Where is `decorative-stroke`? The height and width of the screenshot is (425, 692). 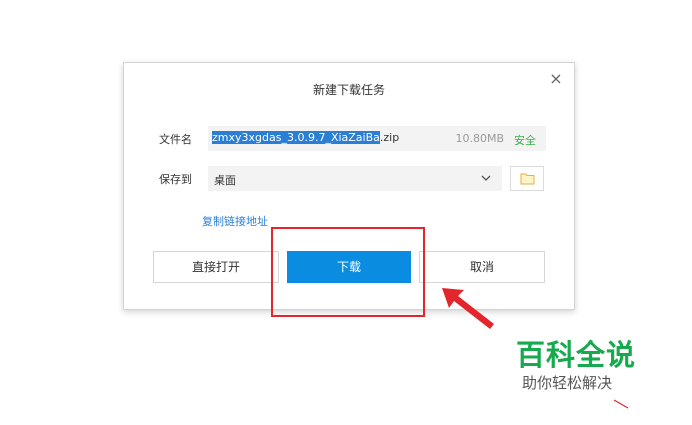 decorative-stroke is located at coordinates (621, 404).